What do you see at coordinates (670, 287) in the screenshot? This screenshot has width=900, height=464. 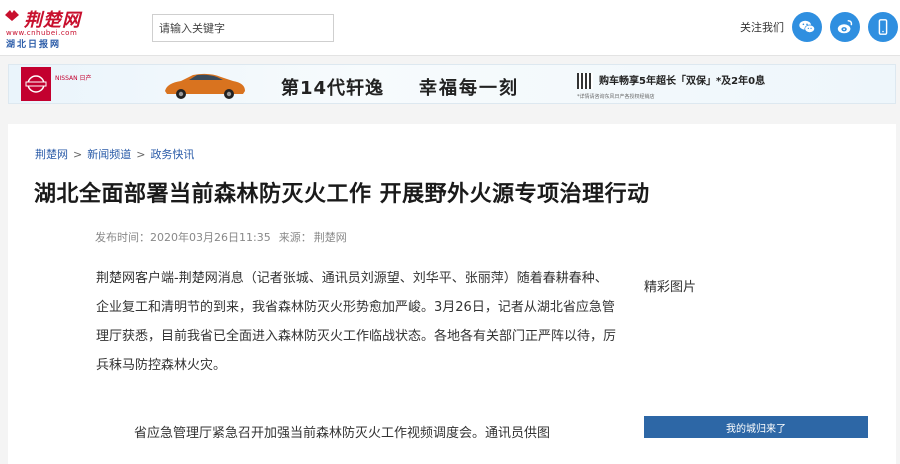 I see `featured-images-title: 精彩图片` at bounding box center [670, 287].